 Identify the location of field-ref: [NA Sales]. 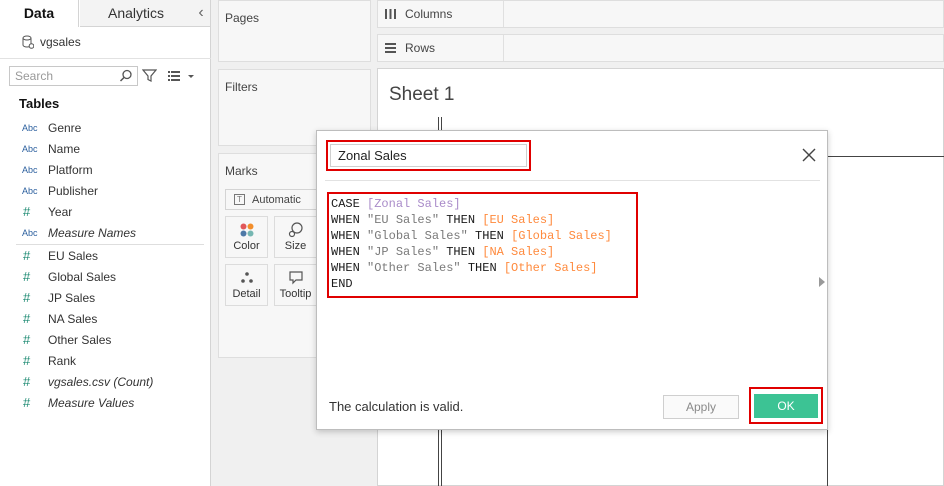
(518, 252).